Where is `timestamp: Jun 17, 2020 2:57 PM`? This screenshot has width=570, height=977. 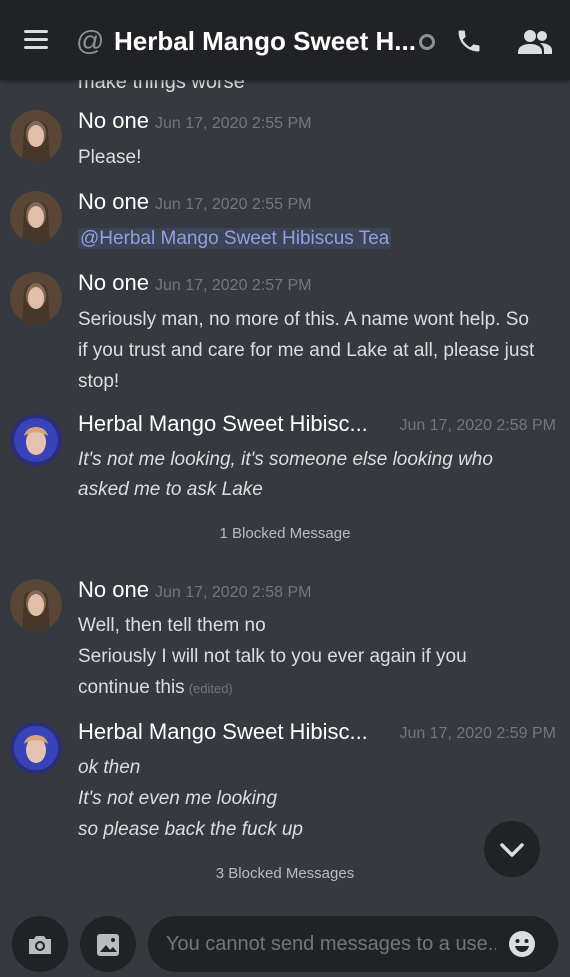 timestamp: Jun 17, 2020 2:57 PM is located at coordinates (233, 285).